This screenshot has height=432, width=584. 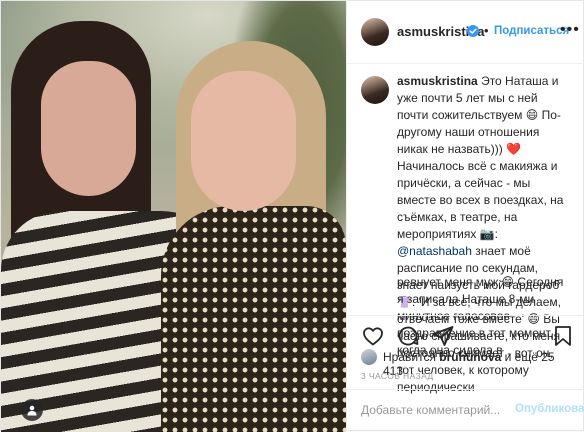 I want to click on liker-username: bruhunova, so click(x=470, y=357).